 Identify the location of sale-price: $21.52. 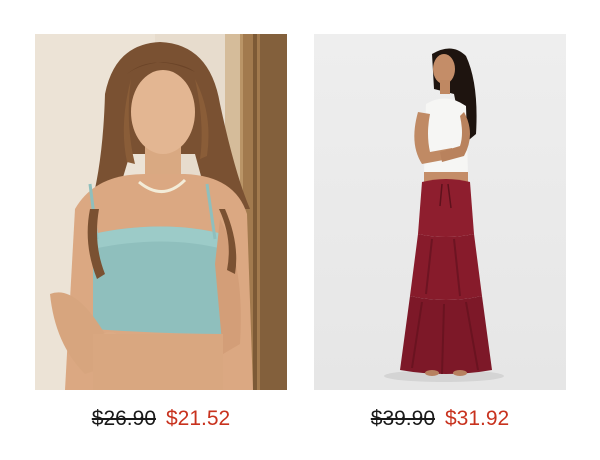
(198, 418).